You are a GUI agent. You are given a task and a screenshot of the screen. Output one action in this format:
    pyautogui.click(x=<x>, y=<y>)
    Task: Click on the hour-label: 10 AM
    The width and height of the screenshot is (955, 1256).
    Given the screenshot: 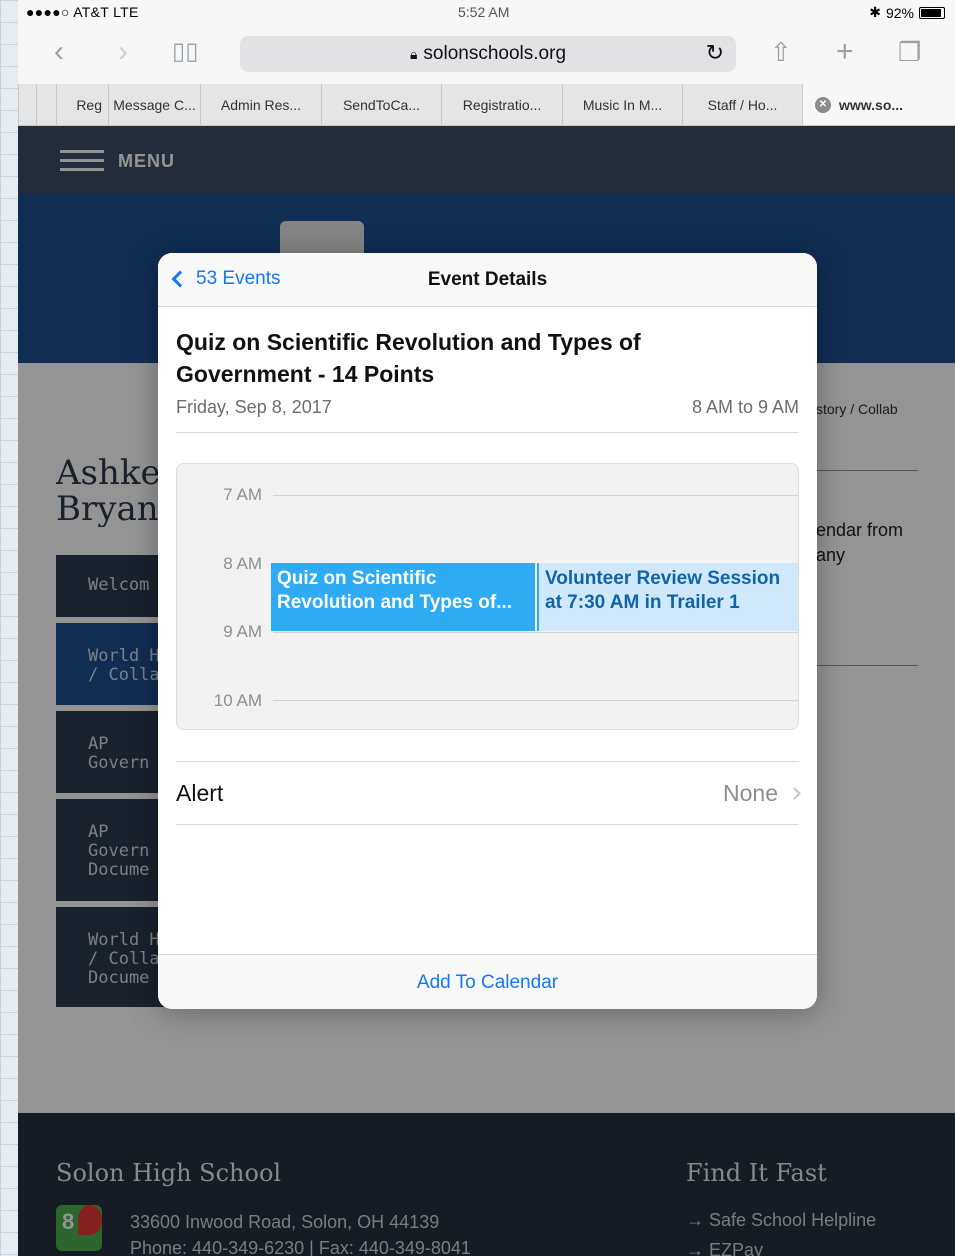 What is the action you would take?
    pyautogui.click(x=237, y=700)
    